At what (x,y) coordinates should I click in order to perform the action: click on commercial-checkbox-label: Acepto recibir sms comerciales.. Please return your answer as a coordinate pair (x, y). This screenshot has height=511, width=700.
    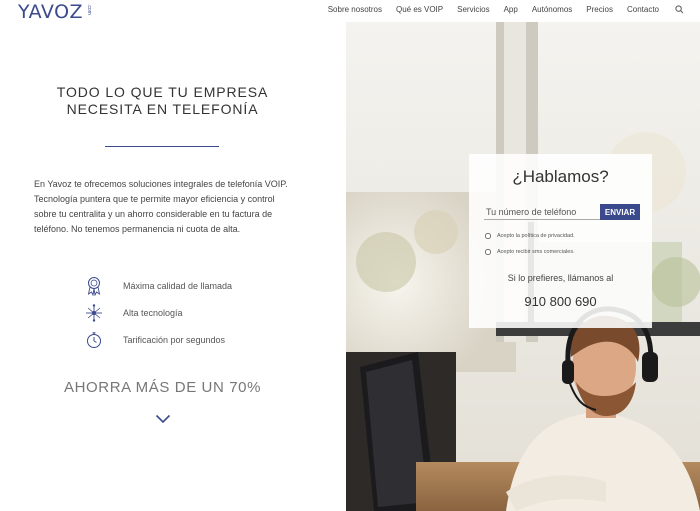
    Looking at the image, I should click on (536, 252).